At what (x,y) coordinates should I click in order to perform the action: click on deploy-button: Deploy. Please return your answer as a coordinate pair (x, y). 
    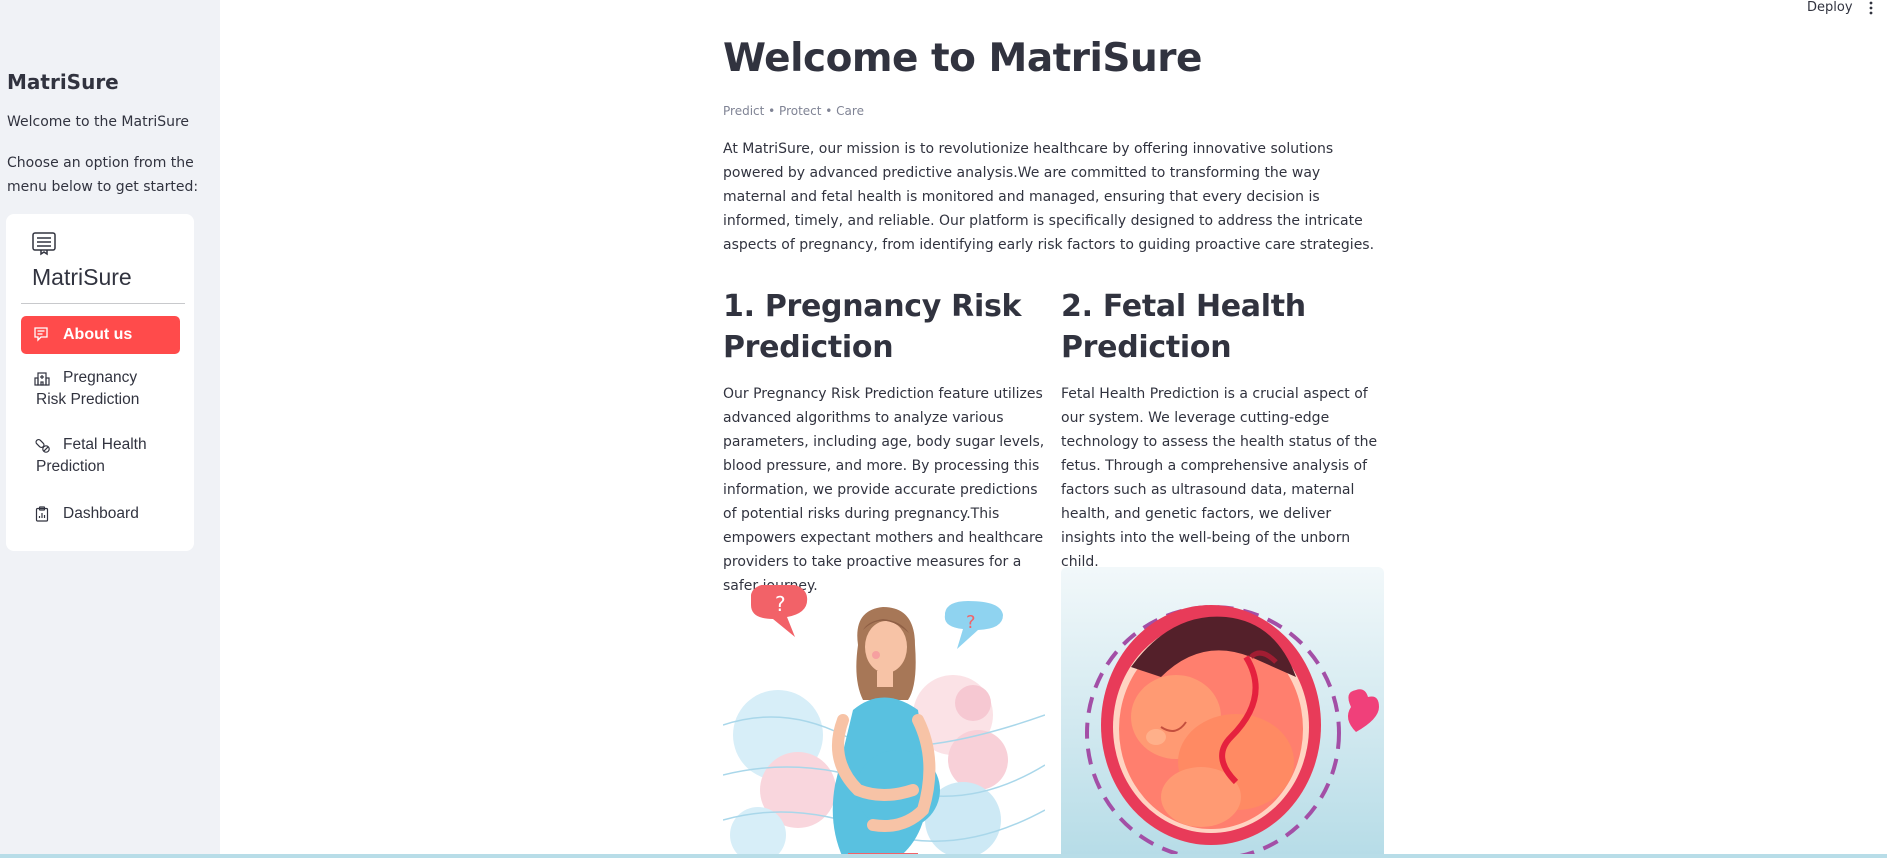
    Looking at the image, I should click on (1830, 7).